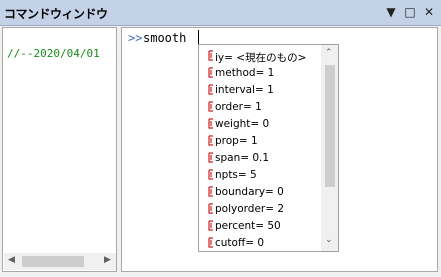 The width and height of the screenshot is (441, 277). What do you see at coordinates (236, 175) in the screenshot?
I see `autocomplete-item-label: npts= 5` at bounding box center [236, 175].